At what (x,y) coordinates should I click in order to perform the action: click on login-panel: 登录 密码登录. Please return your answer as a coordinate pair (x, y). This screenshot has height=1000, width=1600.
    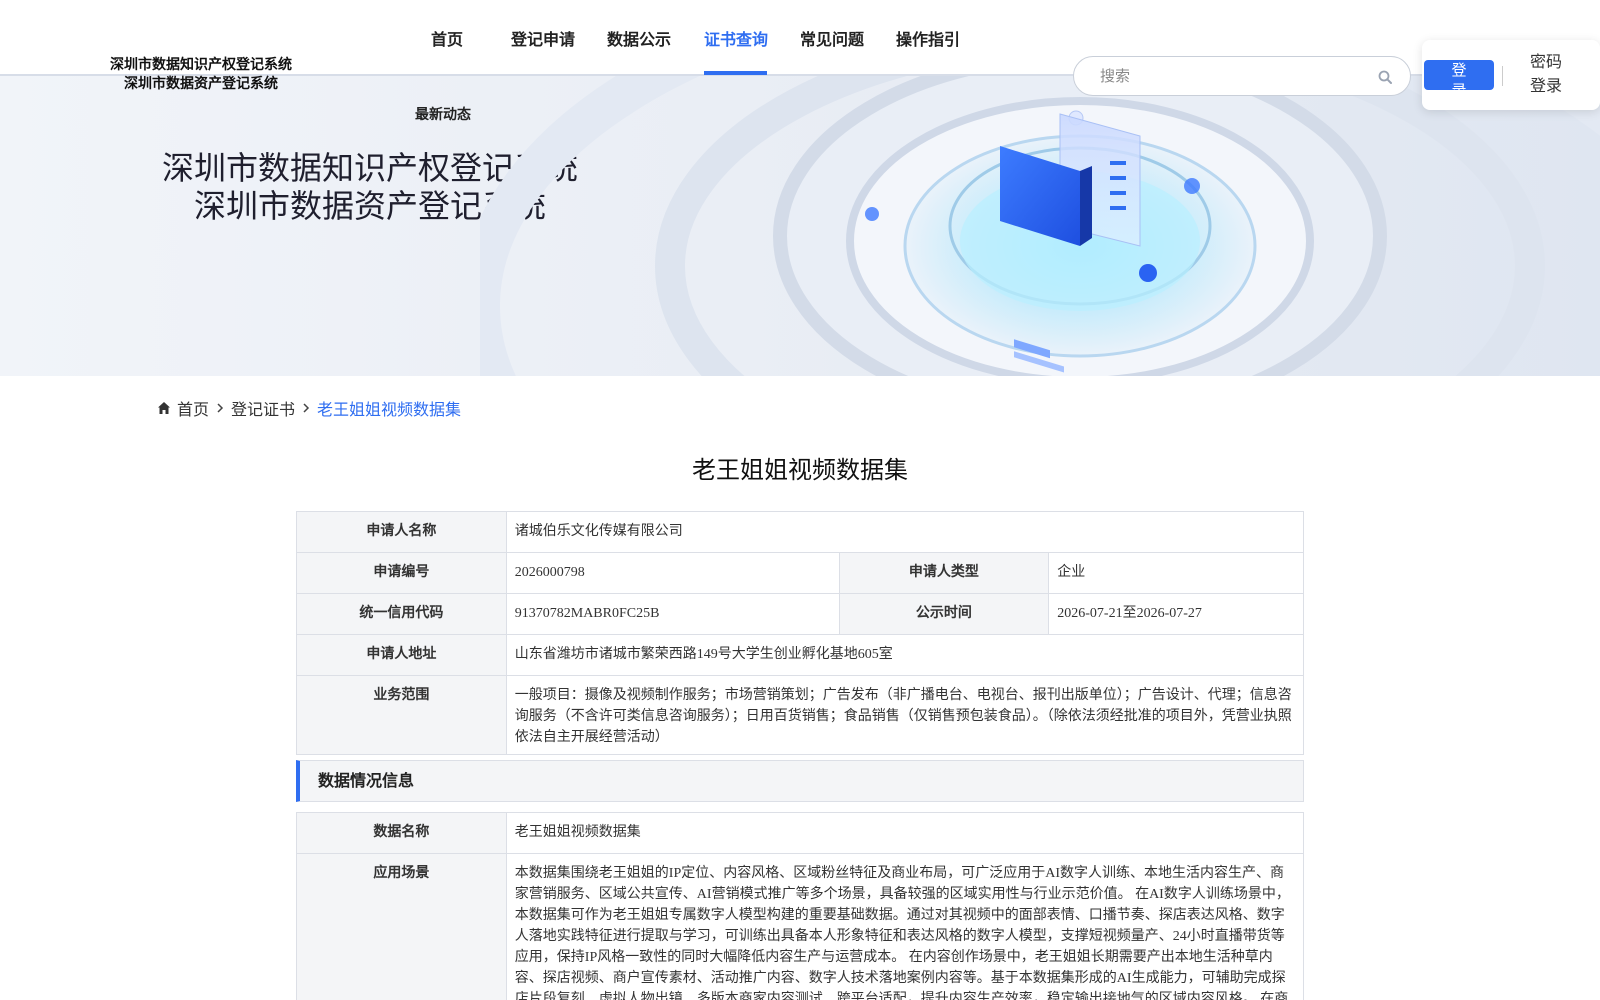
    Looking at the image, I should click on (1511, 75).